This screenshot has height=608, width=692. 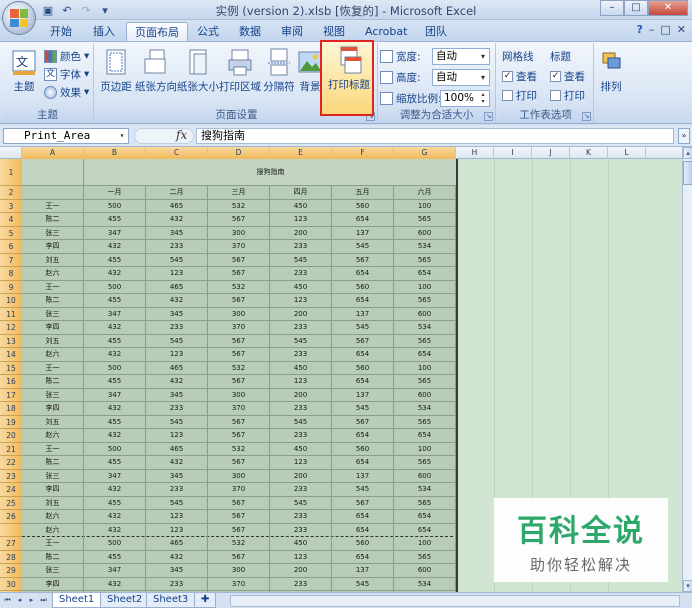 What do you see at coordinates (271, 172) in the screenshot?
I see `table-title-cell: 搜狗指南` at bounding box center [271, 172].